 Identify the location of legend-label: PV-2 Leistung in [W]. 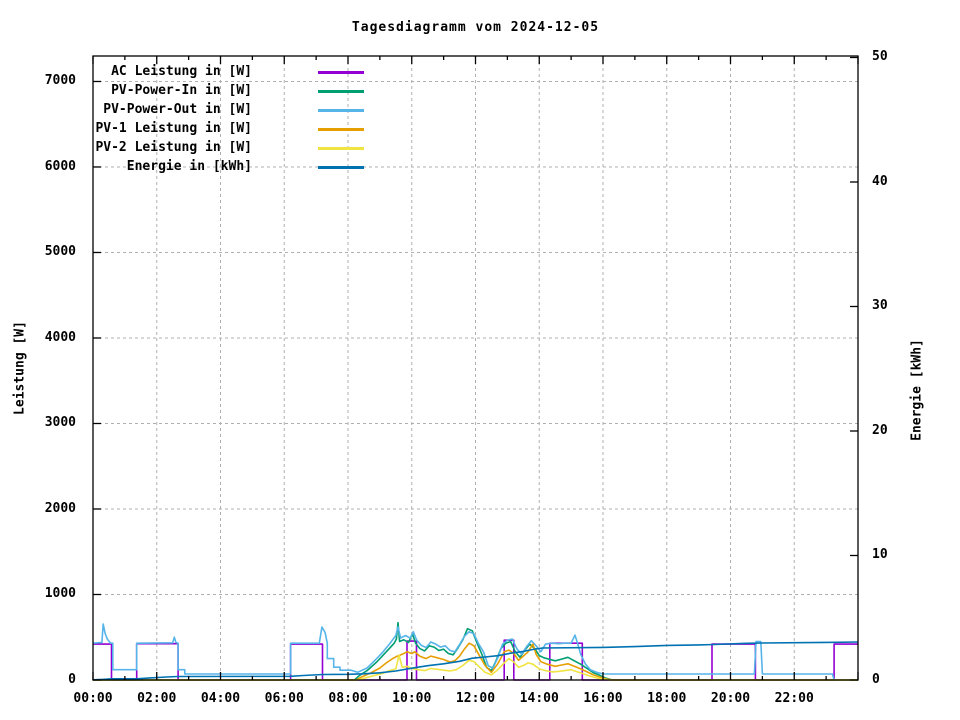
(173, 147).